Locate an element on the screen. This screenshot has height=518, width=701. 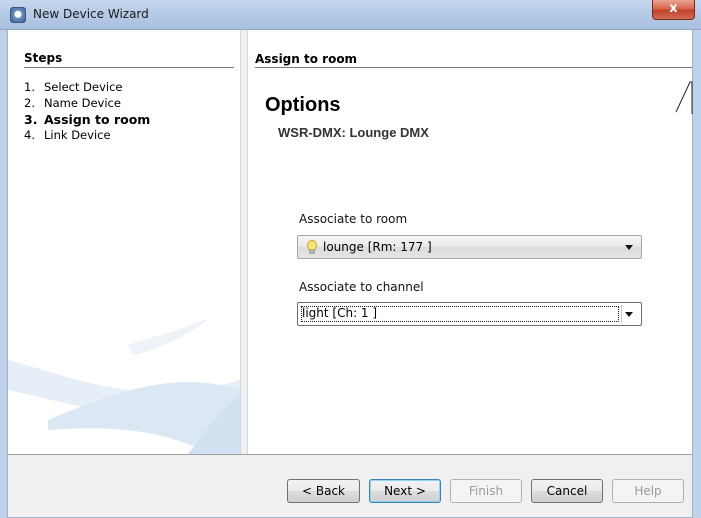
button-bar: < Back Next > Finish Cancel Help is located at coordinates (350, 486).